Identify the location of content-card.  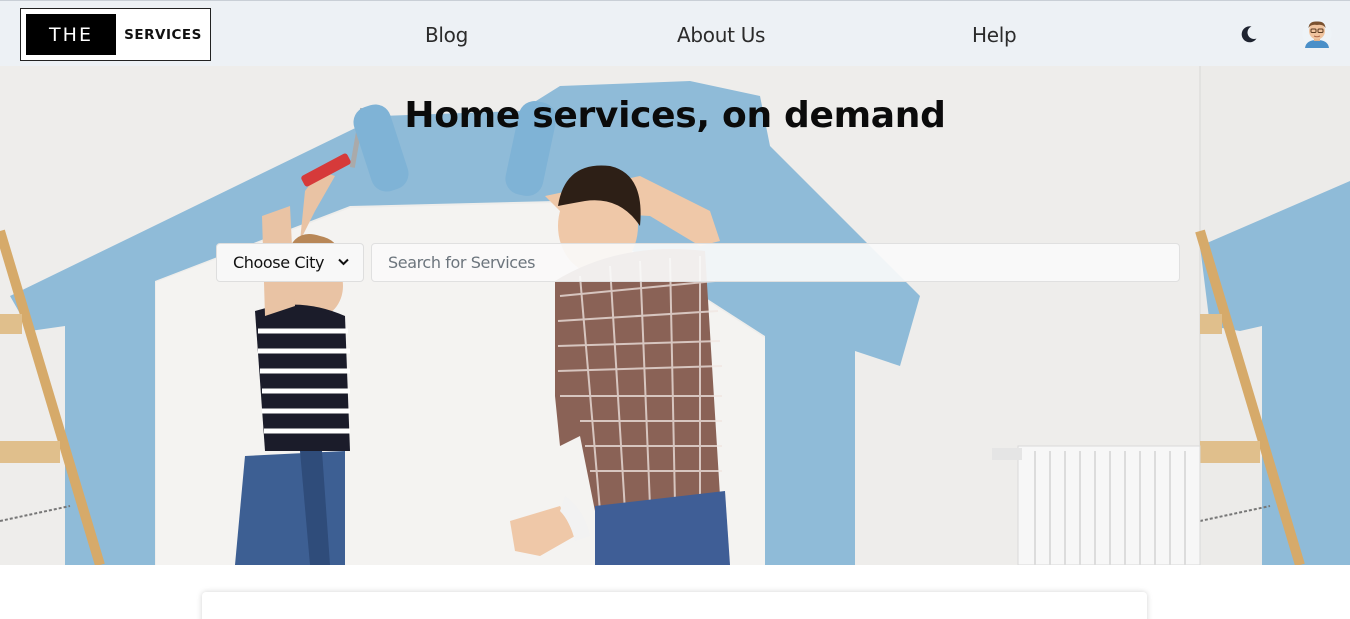
(674, 605).